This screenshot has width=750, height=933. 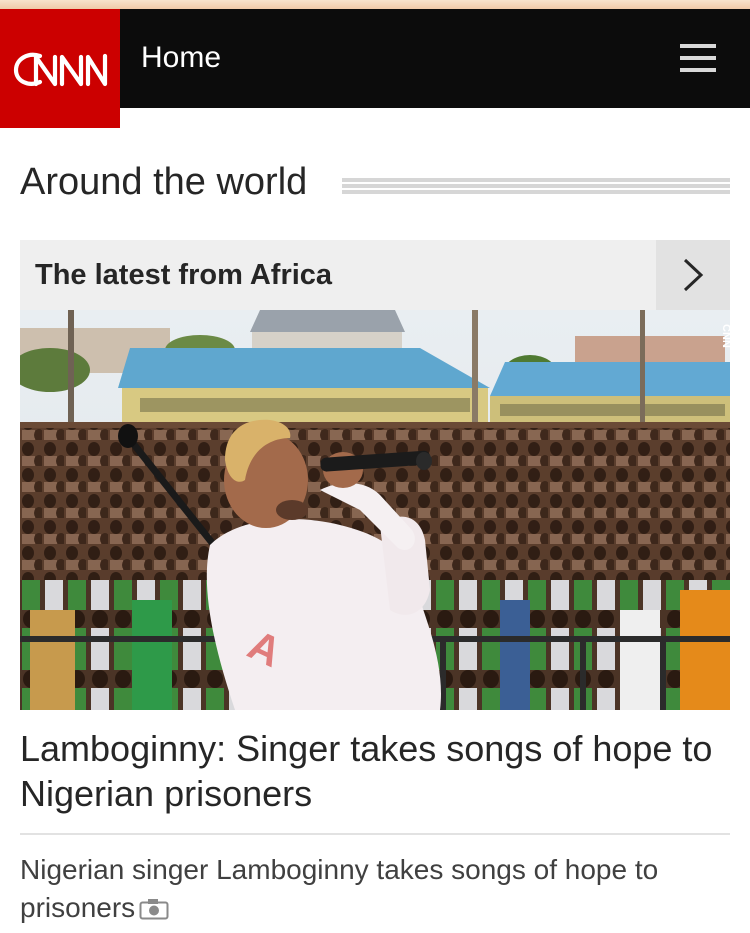 I want to click on section-title: Around the world, so click(x=164, y=182).